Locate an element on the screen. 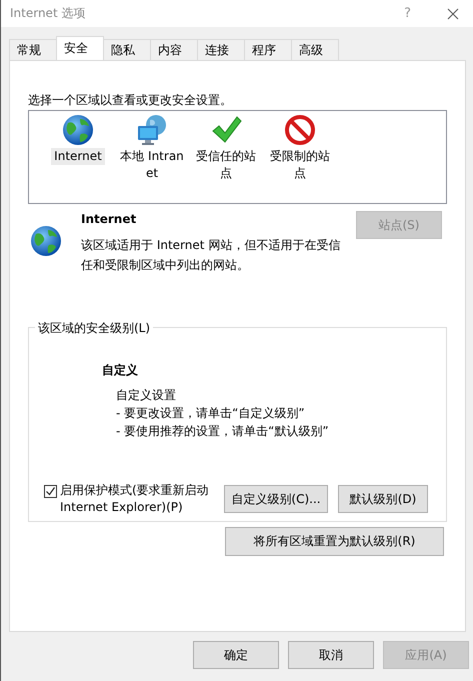 The height and width of the screenshot is (681, 473). zone-item: 本地 Intranet is located at coordinates (152, 165).